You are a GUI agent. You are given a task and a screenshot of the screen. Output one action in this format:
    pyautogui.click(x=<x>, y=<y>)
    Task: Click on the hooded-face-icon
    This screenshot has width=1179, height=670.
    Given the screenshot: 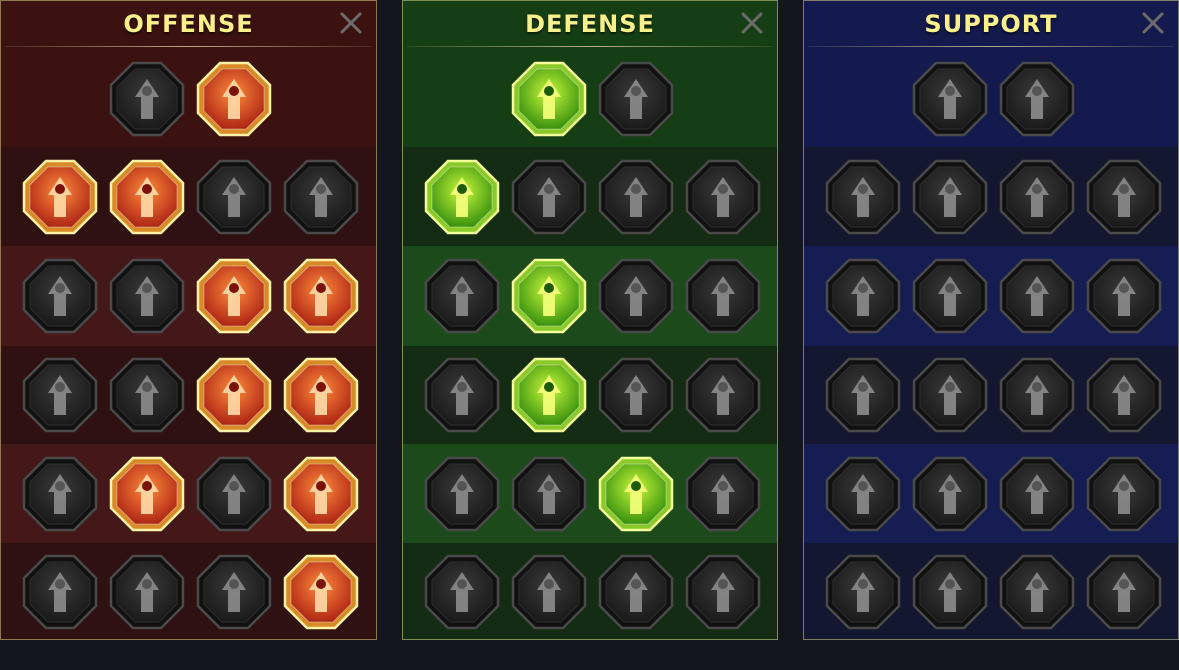 What is the action you would take?
    pyautogui.click(x=723, y=296)
    